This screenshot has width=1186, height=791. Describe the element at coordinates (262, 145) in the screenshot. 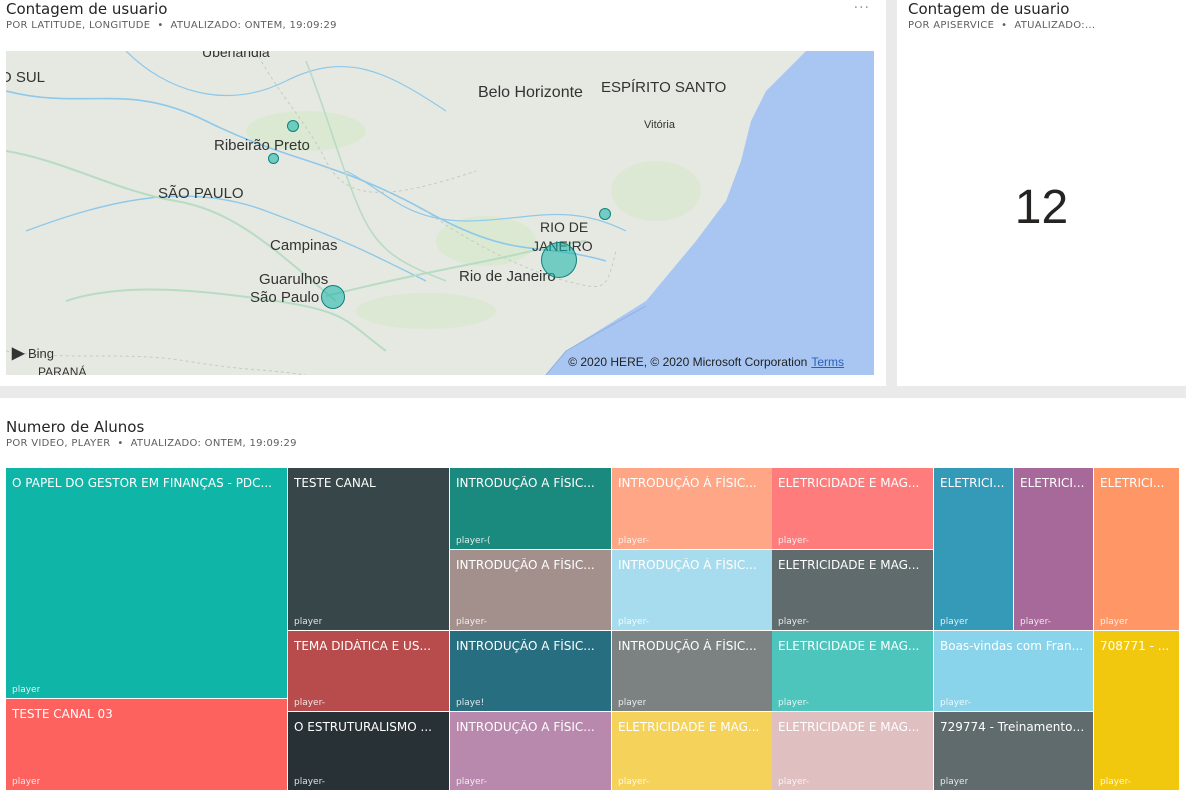

I see `map-label-ribeirao-preto: Ribeirão Preto` at that location.